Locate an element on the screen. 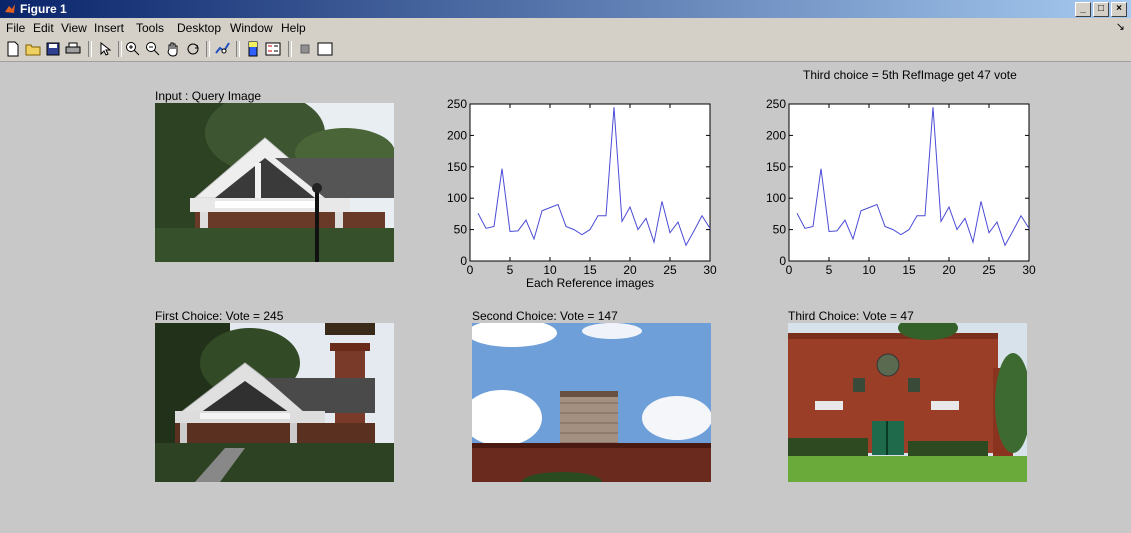 Image resolution: width=1131 pixels, height=533 pixels. query-image is located at coordinates (274, 182).